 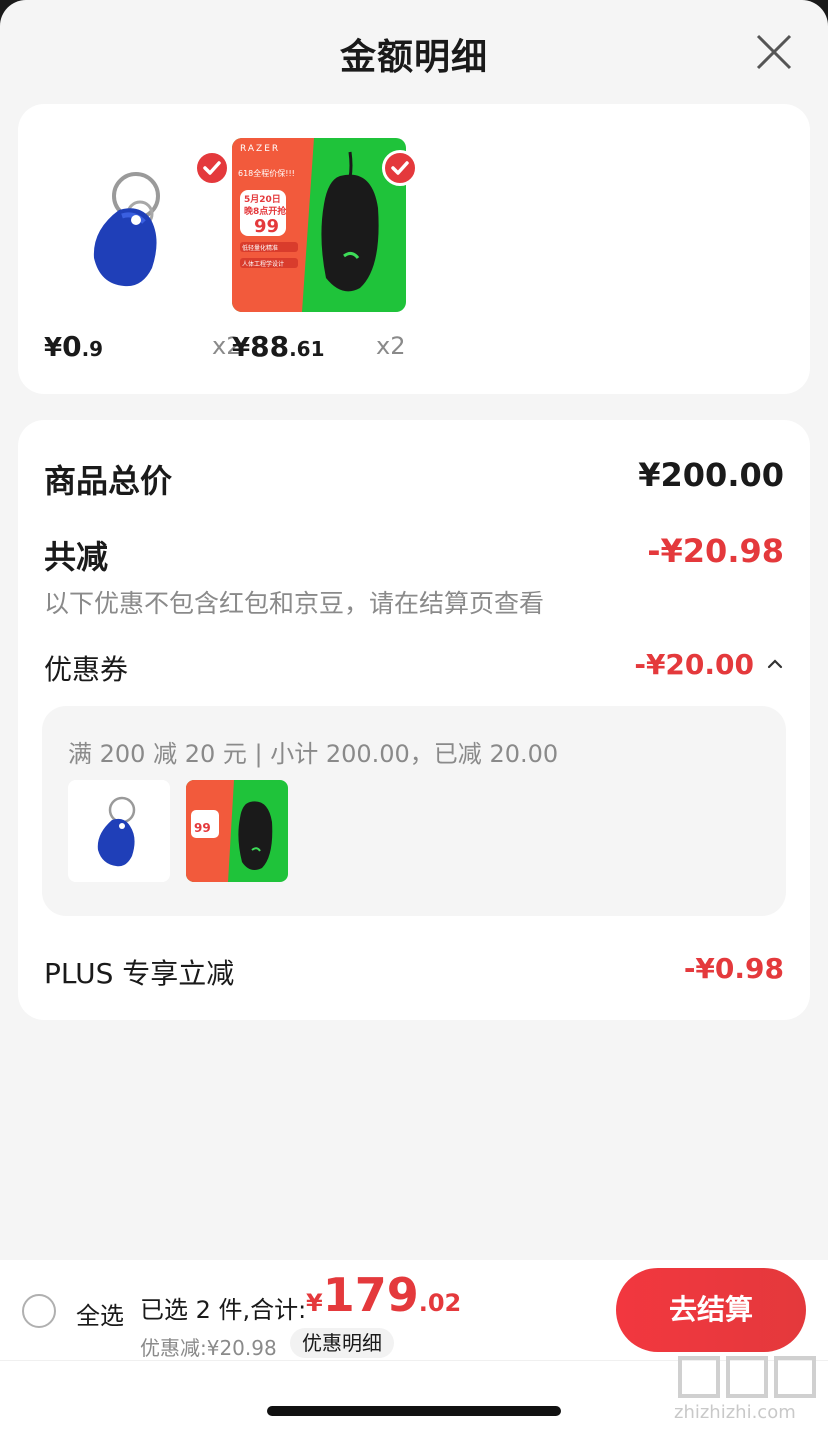 What do you see at coordinates (100, 1313) in the screenshot?
I see `select-all-label: 全选` at bounding box center [100, 1313].